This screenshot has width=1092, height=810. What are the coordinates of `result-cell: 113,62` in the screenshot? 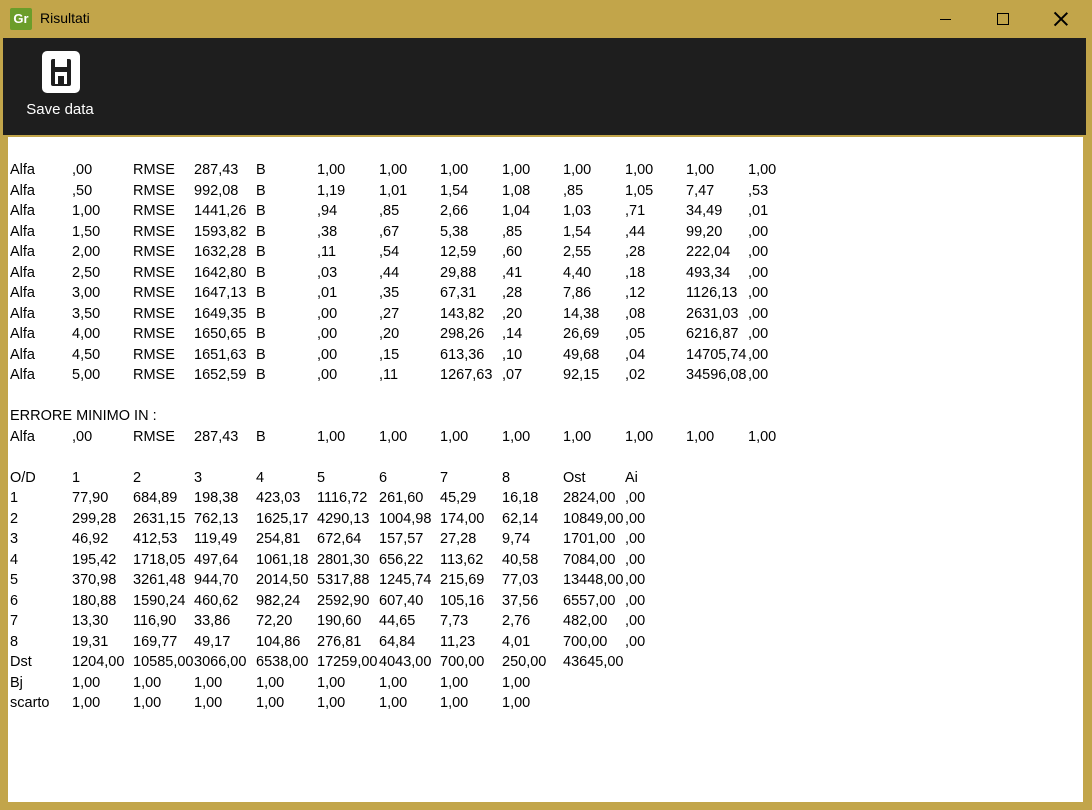 It's located at (462, 559).